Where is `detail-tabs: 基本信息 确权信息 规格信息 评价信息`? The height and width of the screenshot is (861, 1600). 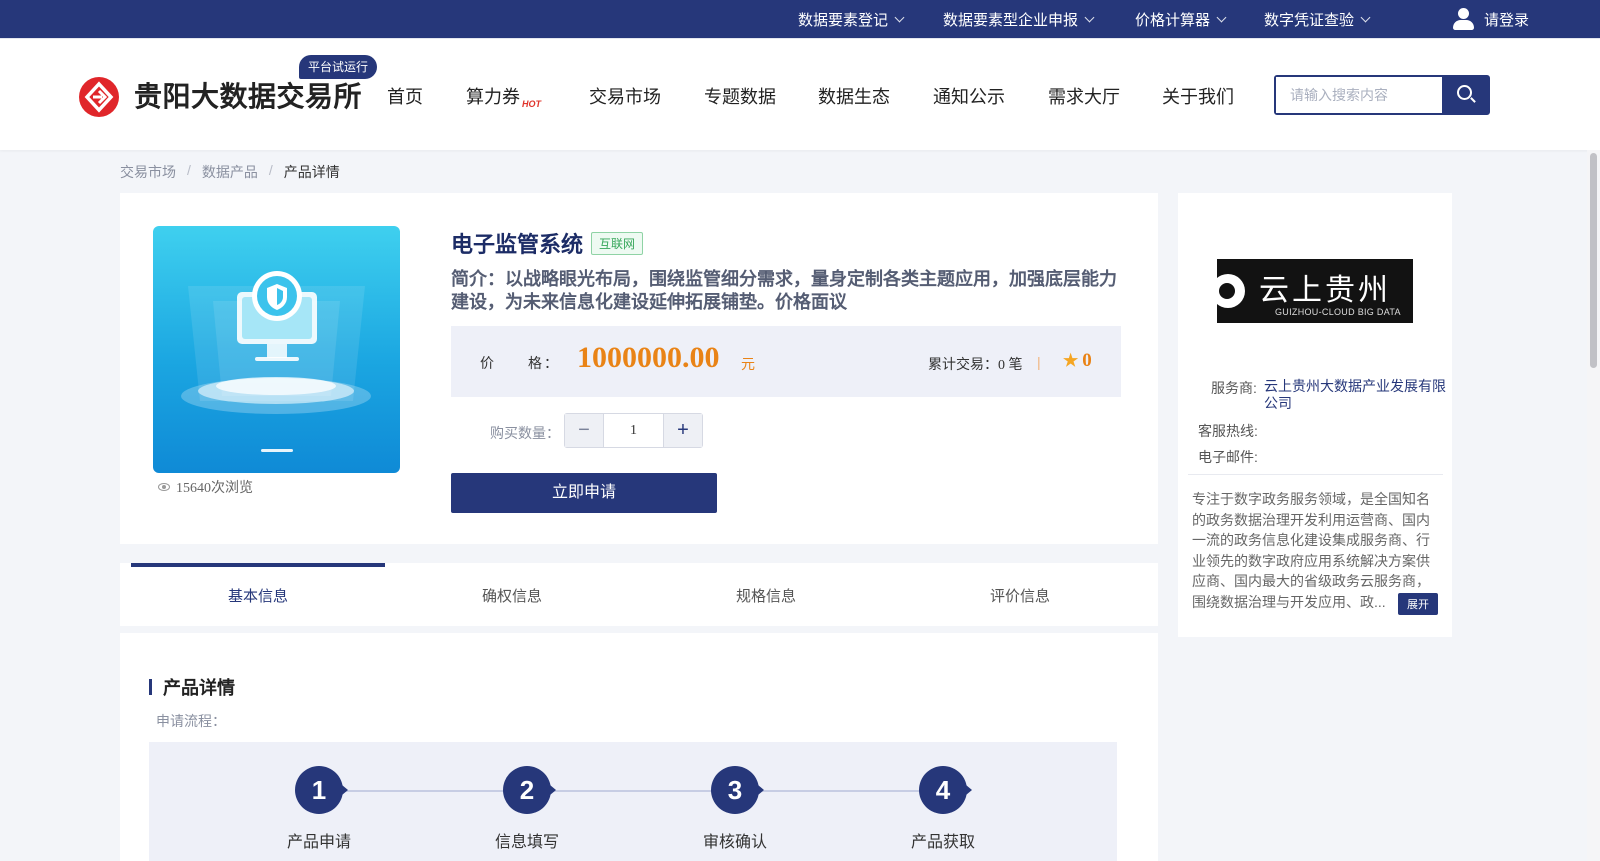 detail-tabs: 基本信息 确权信息 规格信息 评价信息 is located at coordinates (639, 594).